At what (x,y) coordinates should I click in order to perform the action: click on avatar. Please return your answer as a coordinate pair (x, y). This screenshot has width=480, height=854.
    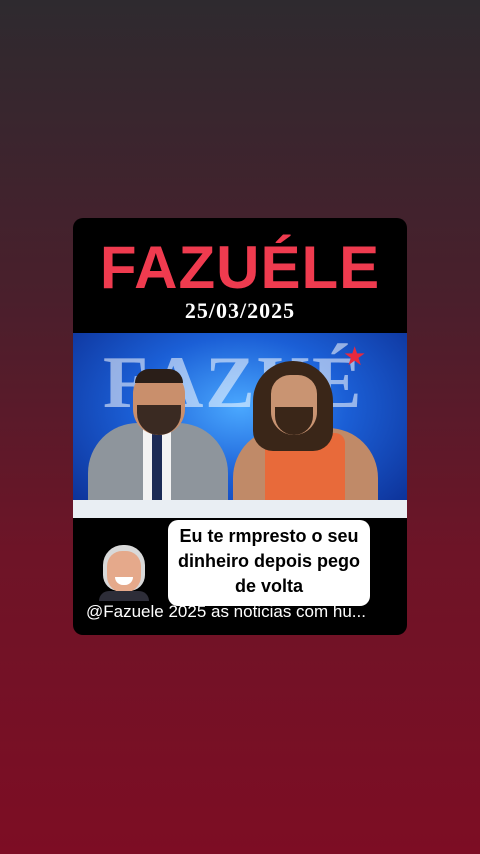
    Looking at the image, I should click on (124, 572).